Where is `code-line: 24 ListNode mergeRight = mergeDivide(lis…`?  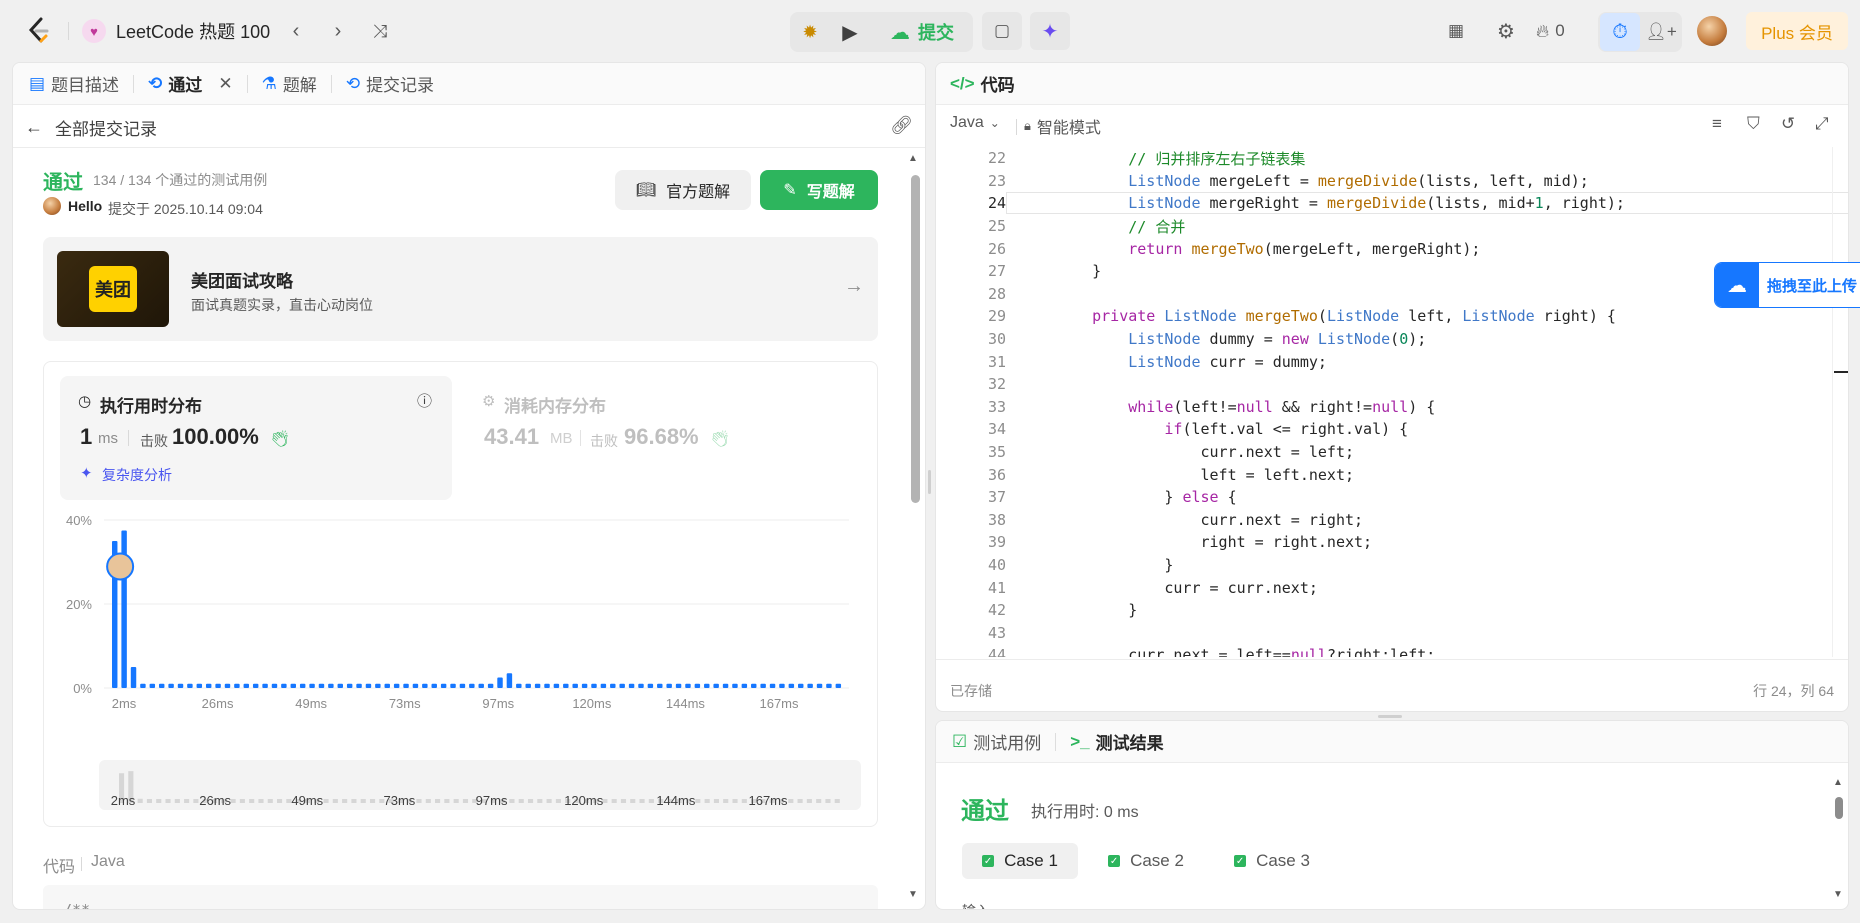
code-line: 24 ListNode mergeRight = mergeDivide(lis… is located at coordinates (1280, 203).